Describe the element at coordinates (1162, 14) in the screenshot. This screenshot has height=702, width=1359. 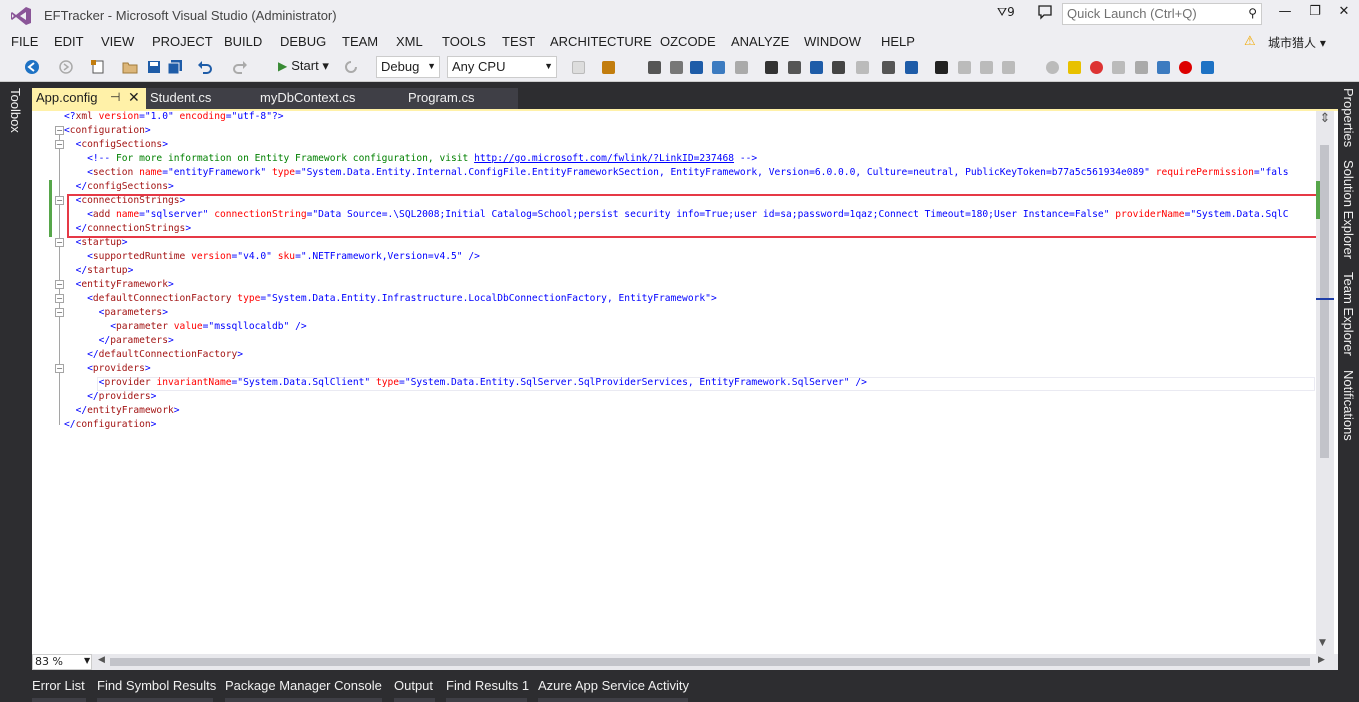
I see `quick-launch-input: Quick Launch (Ctrl+Q) ⚲` at that location.